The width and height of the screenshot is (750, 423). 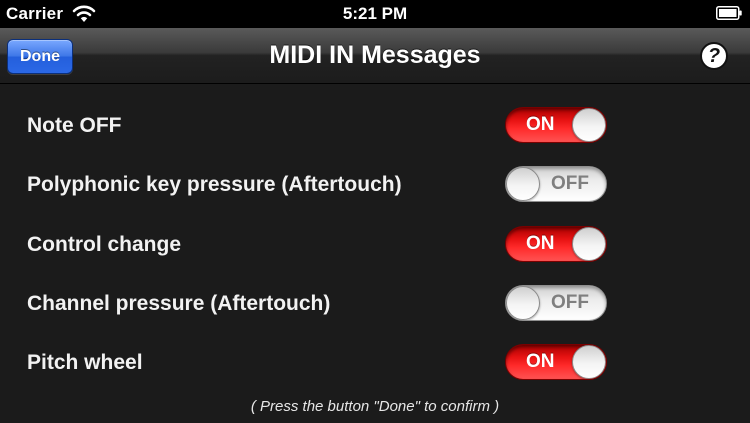 What do you see at coordinates (214, 185) in the screenshot?
I see `setting-label: Polyphonic key pressure (Aftertouch)` at bounding box center [214, 185].